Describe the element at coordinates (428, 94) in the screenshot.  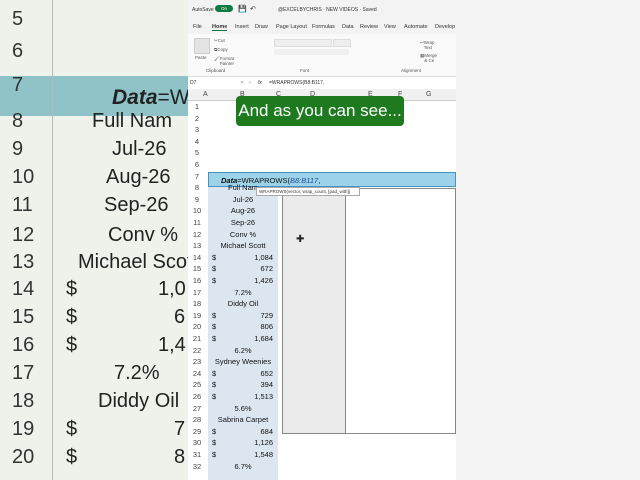
I see `column-header-g: G` at that location.